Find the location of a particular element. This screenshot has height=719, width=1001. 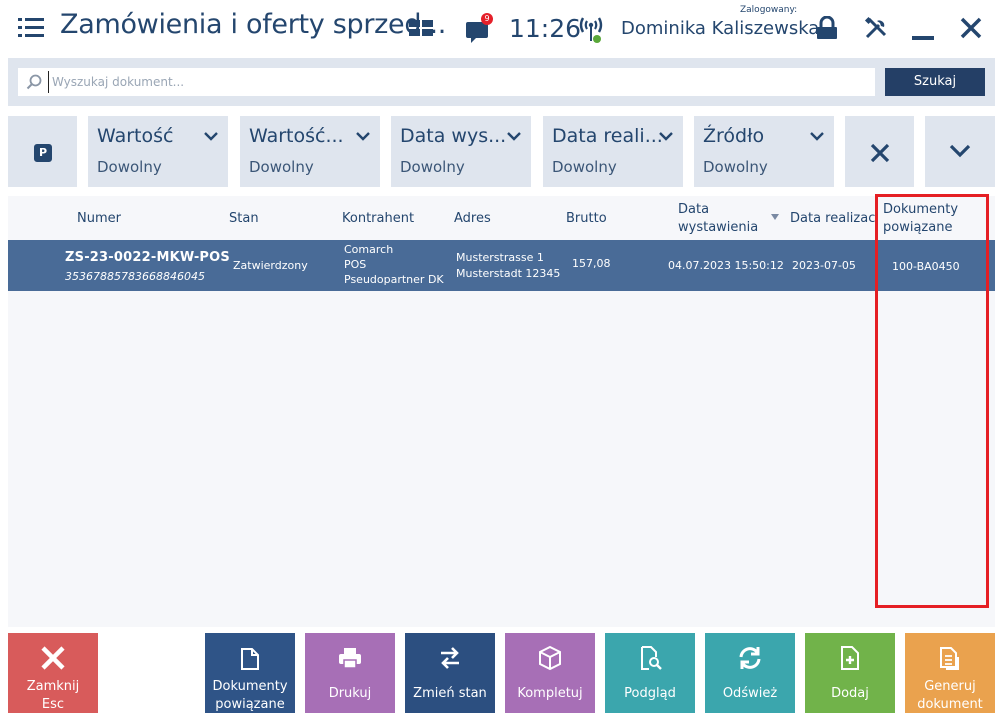

minimize-icon is located at coordinates (923, 38).